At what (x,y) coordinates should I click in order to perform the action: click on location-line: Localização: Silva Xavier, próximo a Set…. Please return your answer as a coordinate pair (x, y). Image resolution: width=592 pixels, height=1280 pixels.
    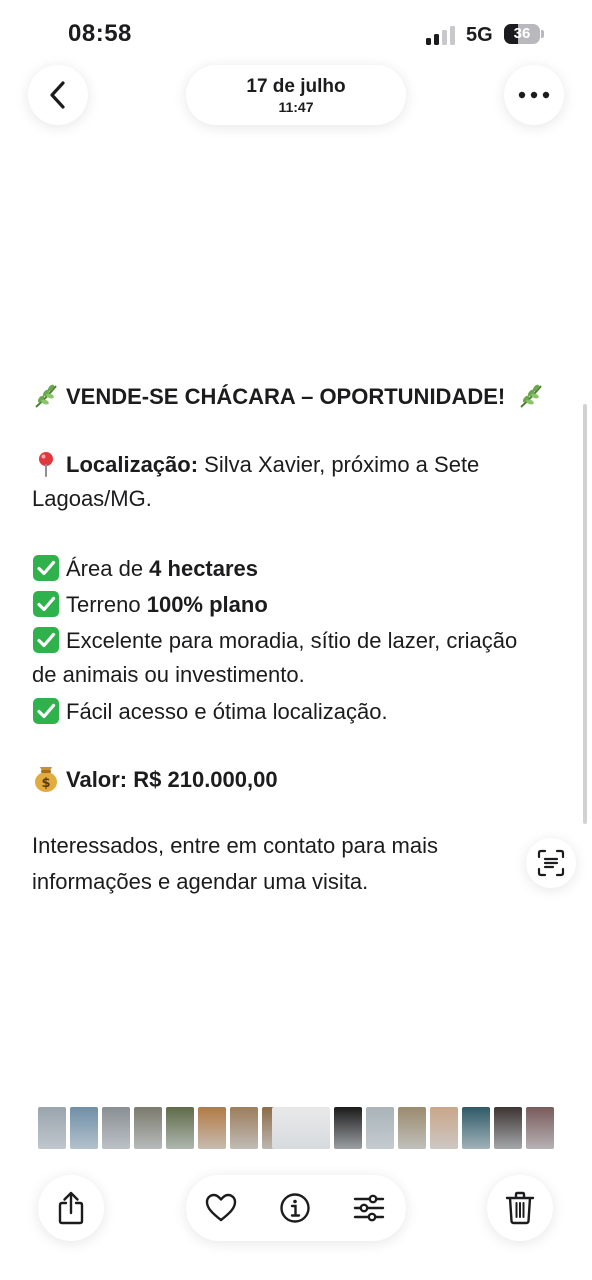
    Looking at the image, I should click on (255, 464).